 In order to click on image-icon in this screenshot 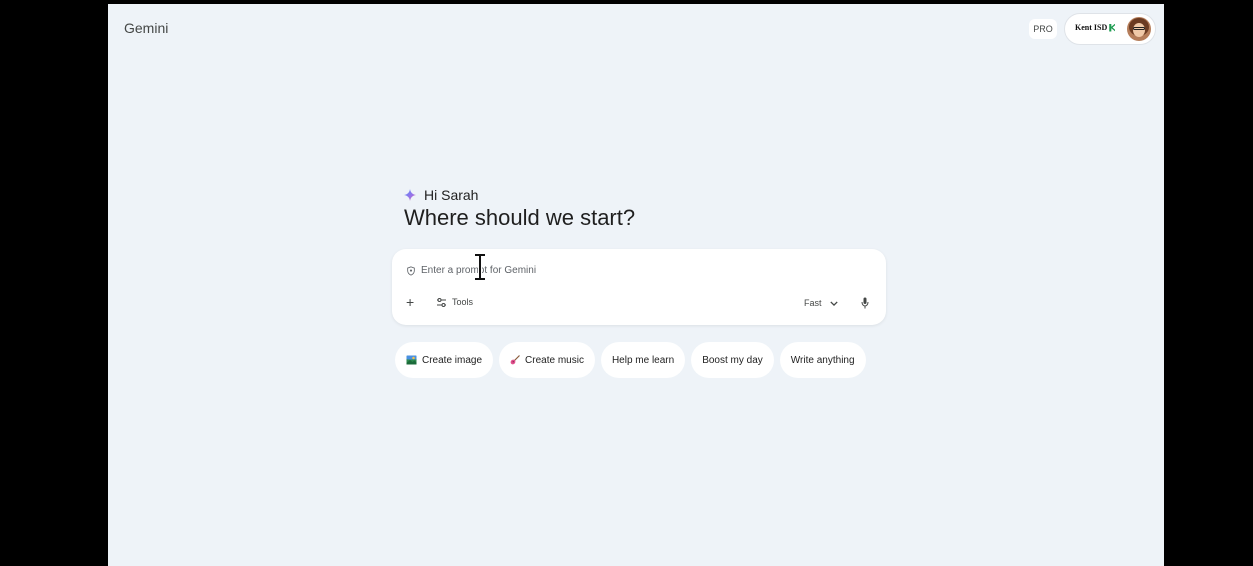, I will do `click(411, 360)`.